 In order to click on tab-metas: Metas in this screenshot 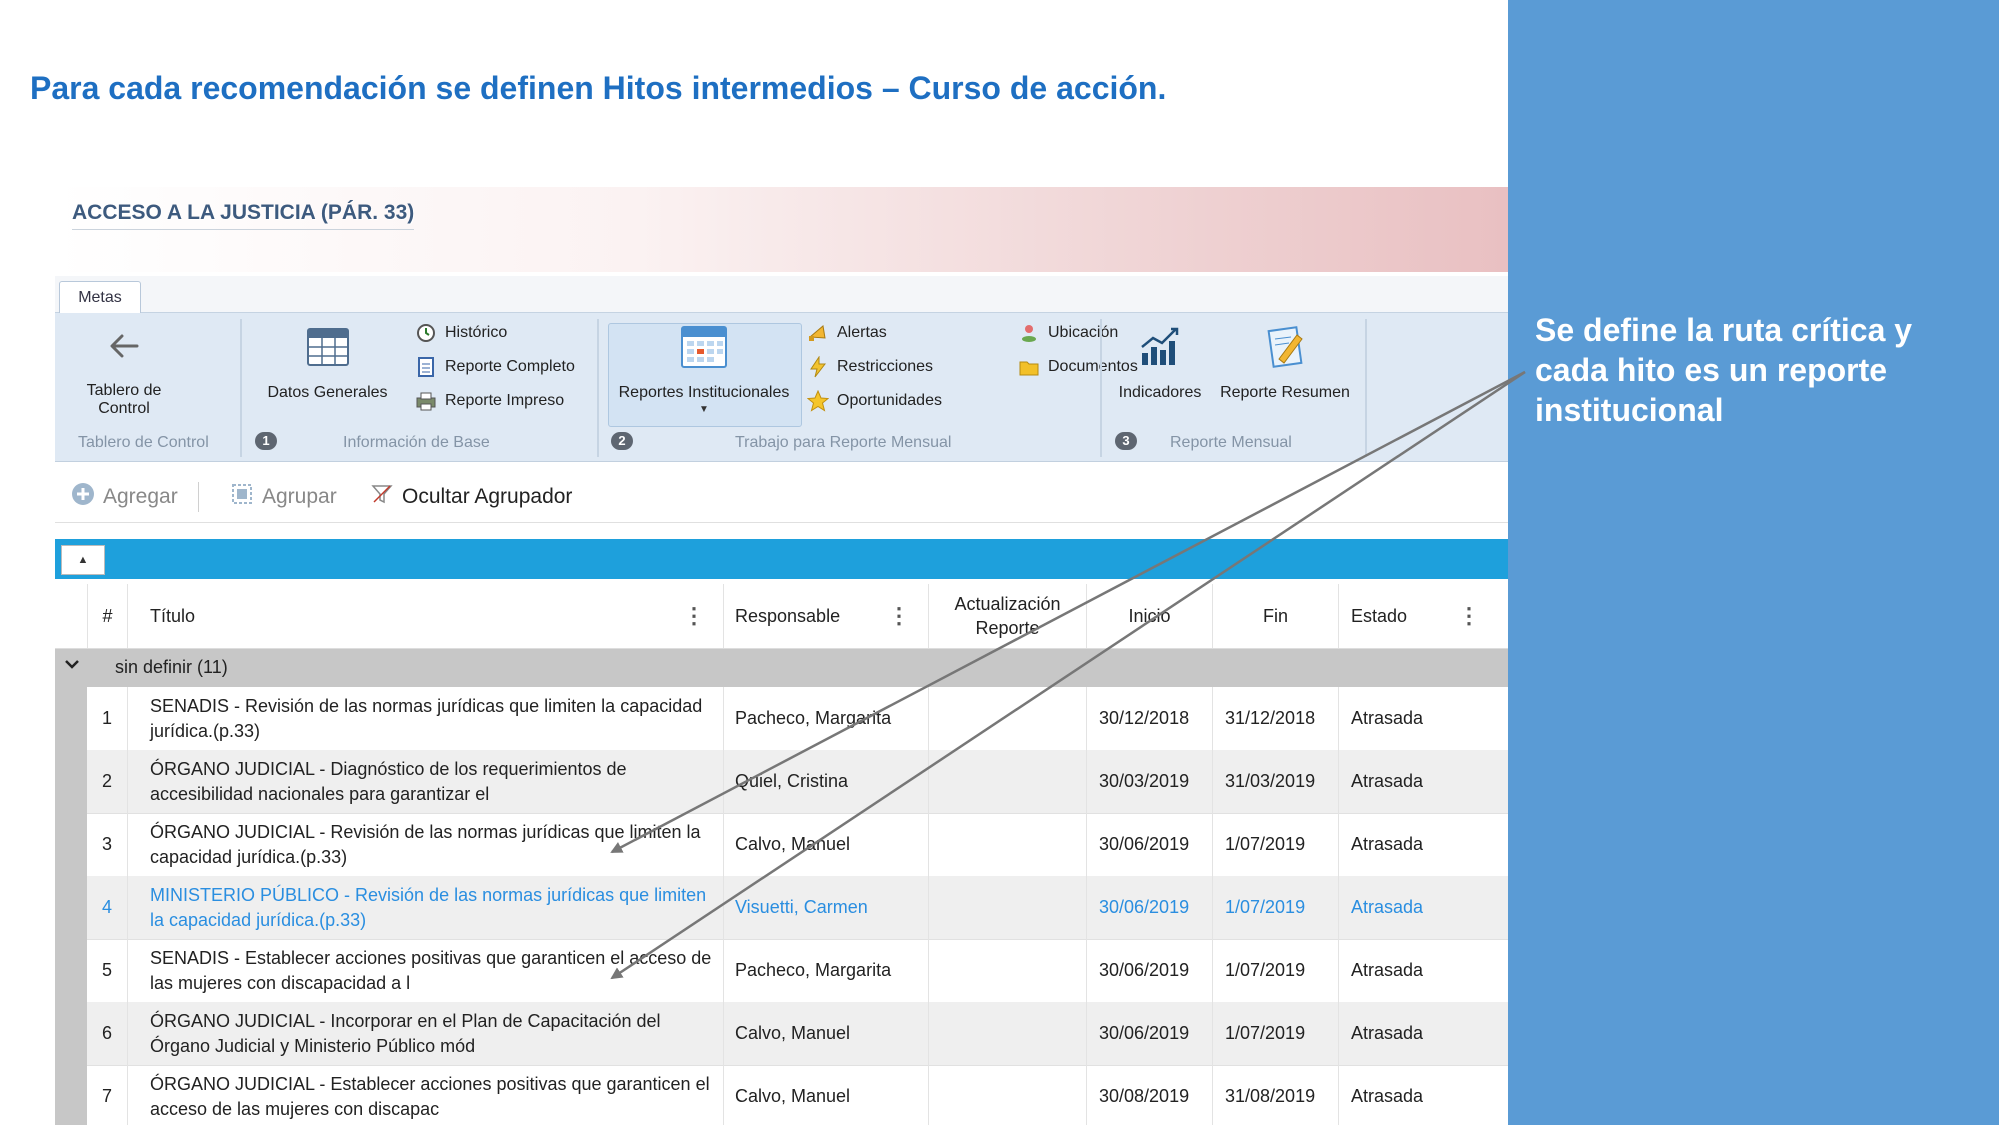, I will do `click(100, 297)`.